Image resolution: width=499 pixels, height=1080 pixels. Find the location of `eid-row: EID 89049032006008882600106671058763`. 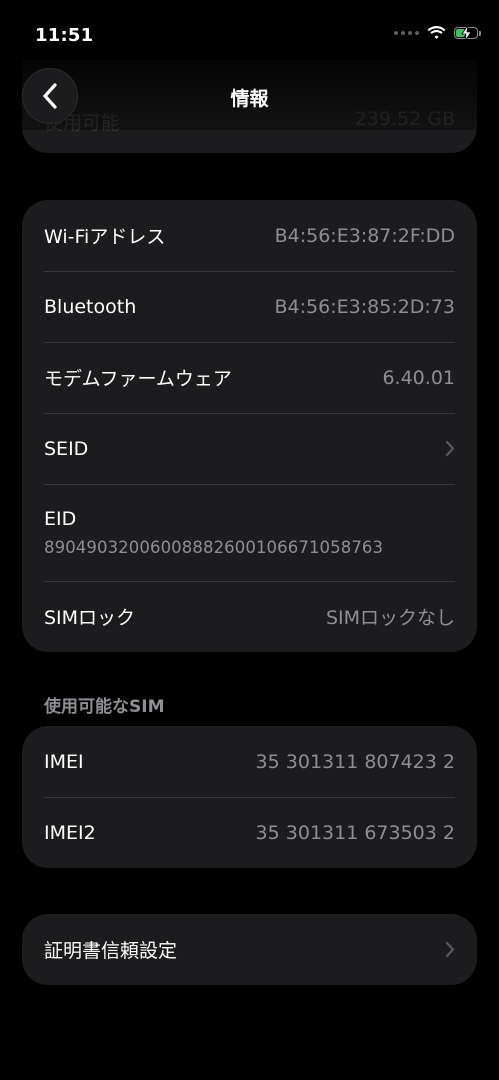

eid-row: EID 89049032006008882600106671058763 is located at coordinates (249, 532).